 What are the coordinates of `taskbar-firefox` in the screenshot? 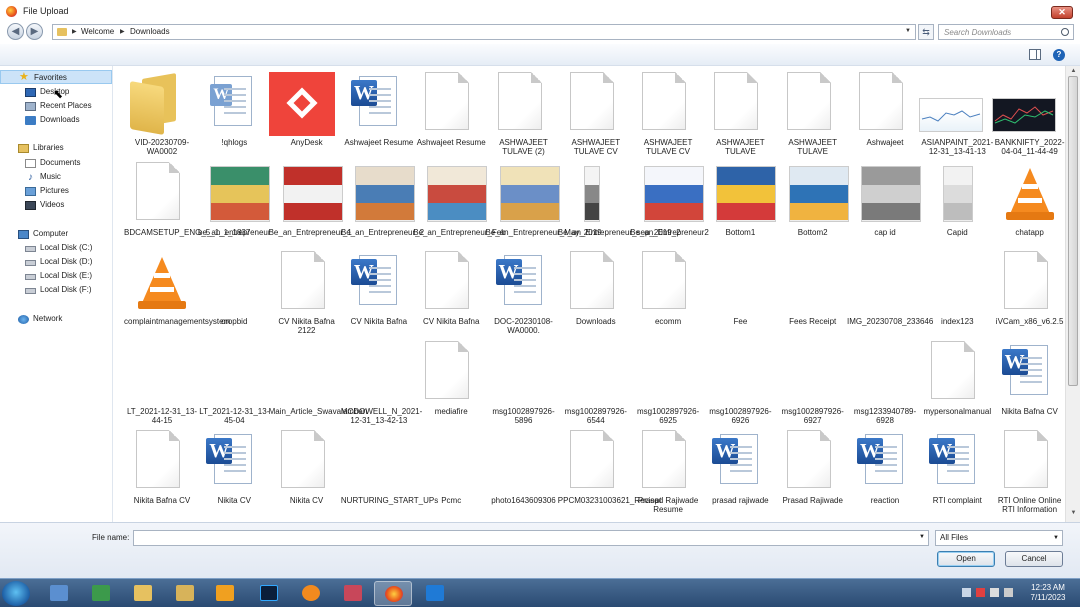 It's located at (393, 593).